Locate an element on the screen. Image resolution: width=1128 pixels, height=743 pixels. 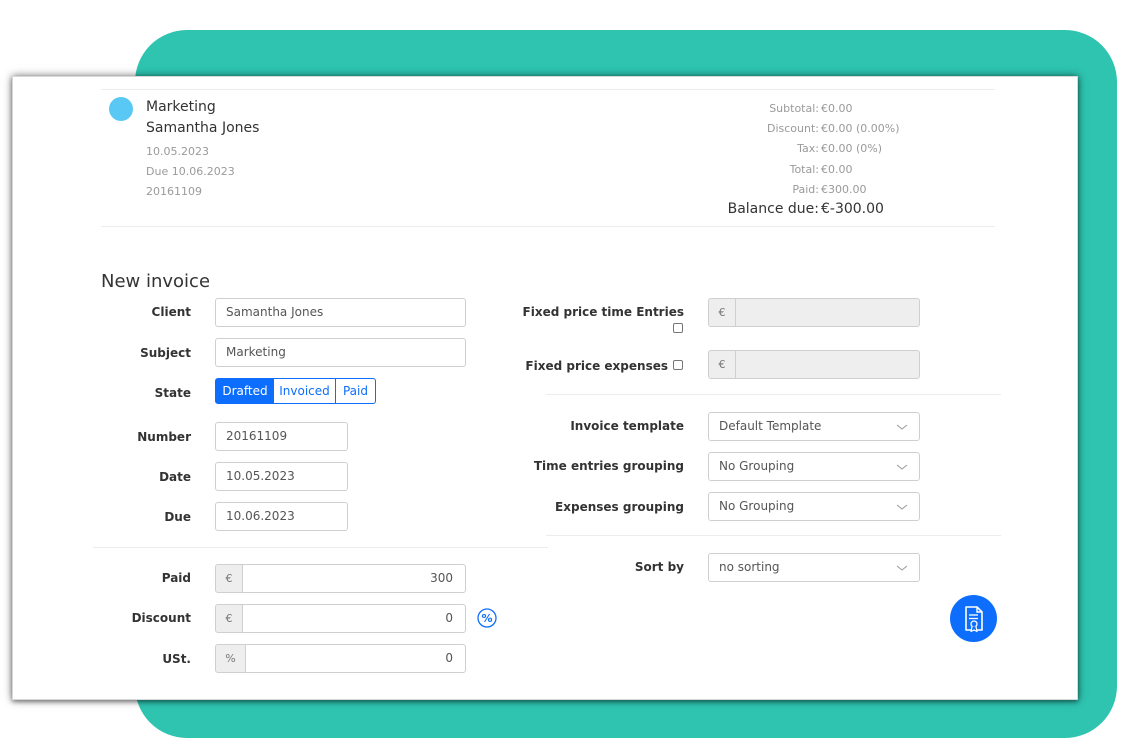
tax-label: Tax: is located at coordinates (808, 148).